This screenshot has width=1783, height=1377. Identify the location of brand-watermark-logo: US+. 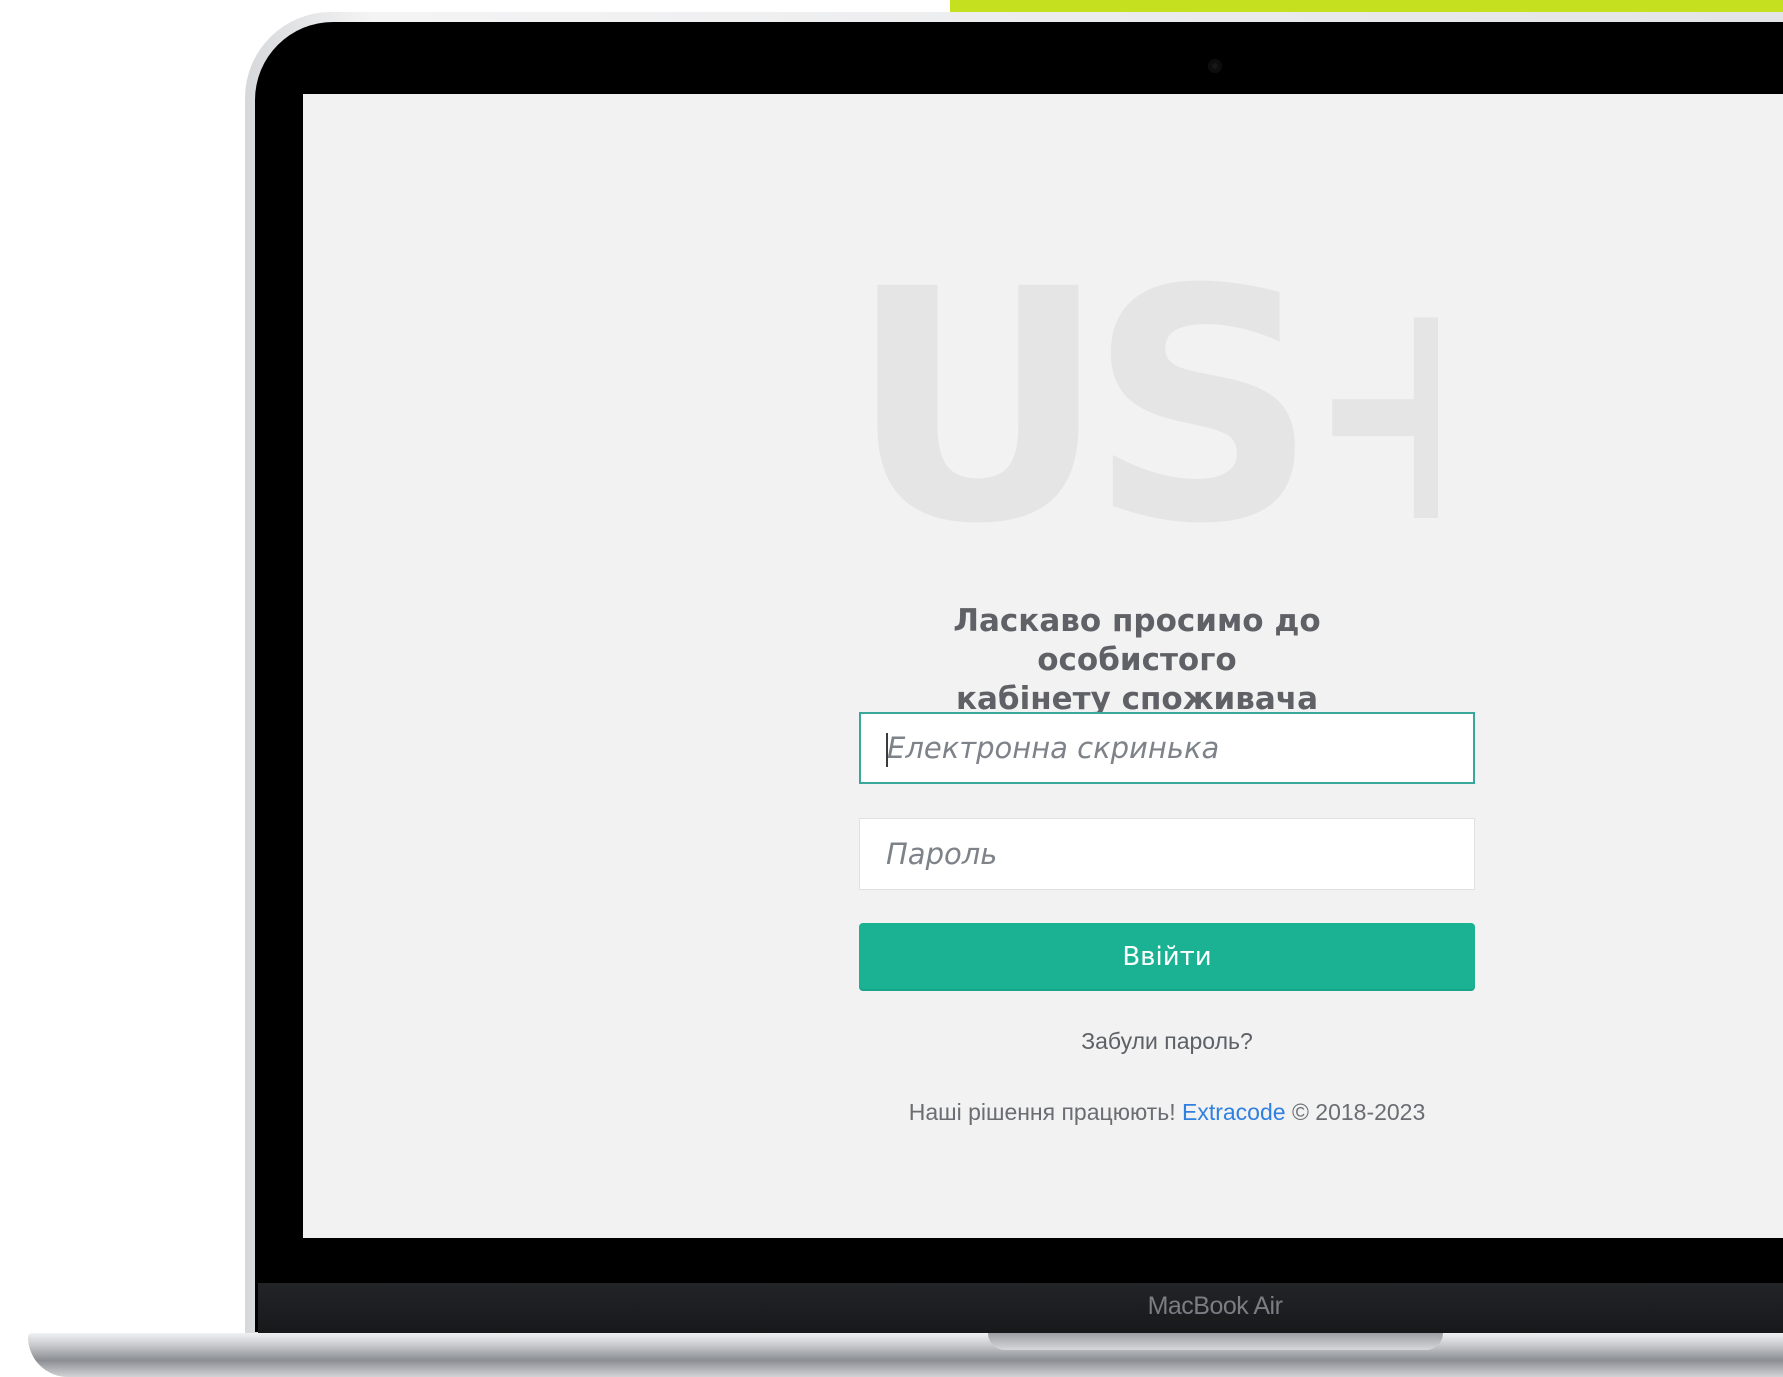
(1143, 403).